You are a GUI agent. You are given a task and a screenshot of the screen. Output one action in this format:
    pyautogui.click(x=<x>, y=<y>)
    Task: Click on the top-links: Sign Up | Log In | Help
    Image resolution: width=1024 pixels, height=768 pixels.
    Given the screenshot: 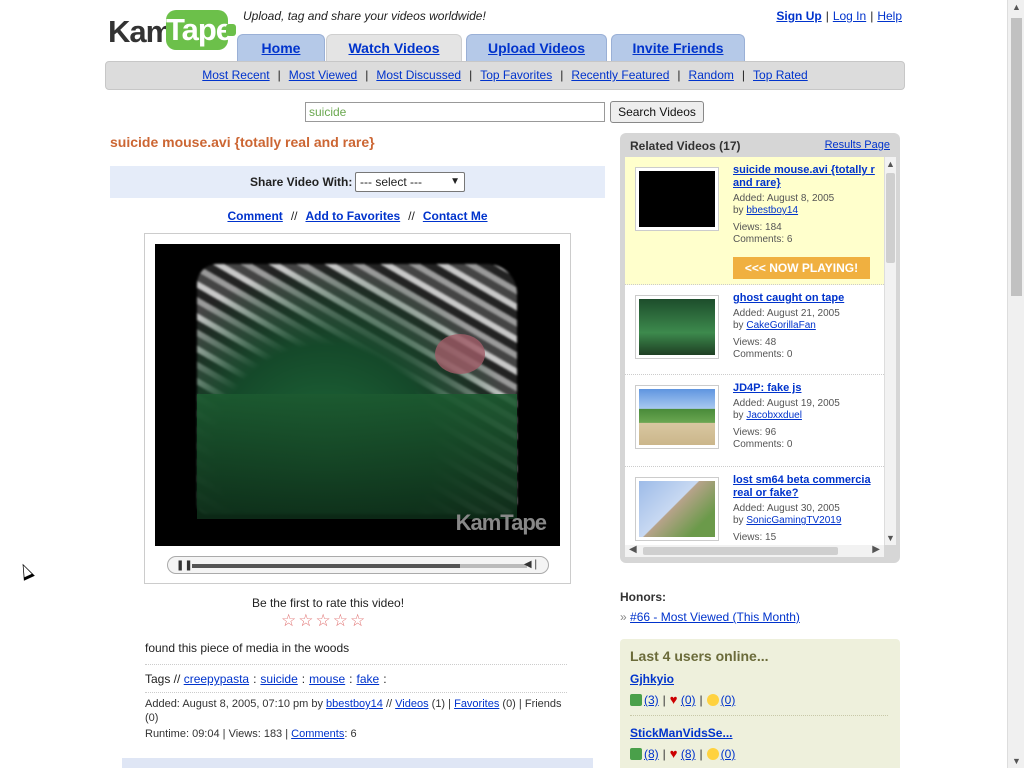 What is the action you would take?
    pyautogui.click(x=839, y=16)
    